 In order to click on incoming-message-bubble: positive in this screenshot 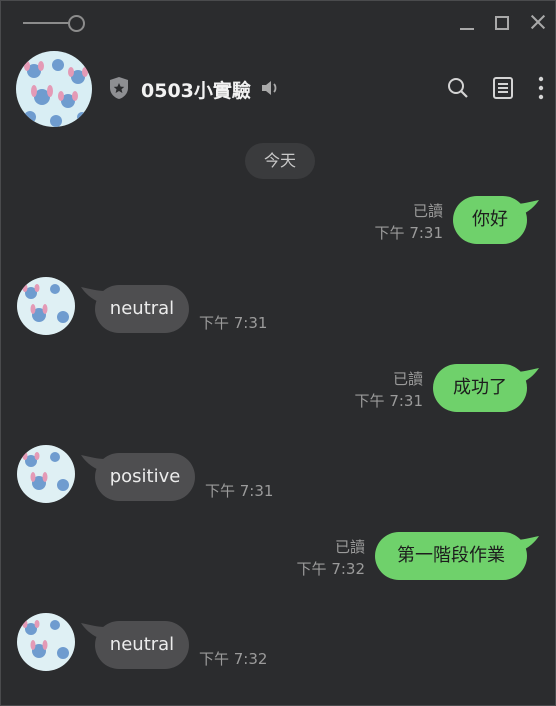, I will do `click(138, 477)`.